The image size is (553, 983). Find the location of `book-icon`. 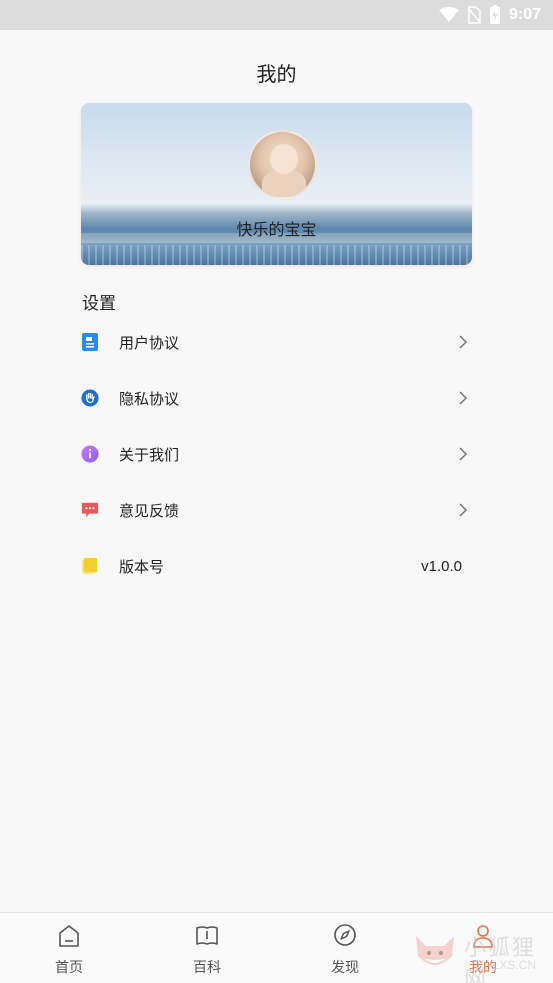

book-icon is located at coordinates (207, 935).